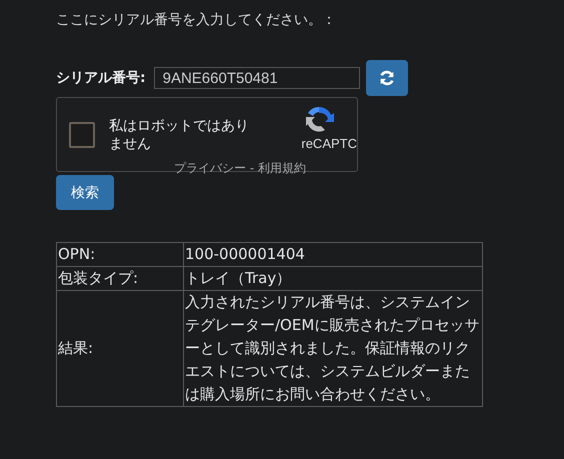  I want to click on field-label: 包装タイプ:, so click(120, 278).